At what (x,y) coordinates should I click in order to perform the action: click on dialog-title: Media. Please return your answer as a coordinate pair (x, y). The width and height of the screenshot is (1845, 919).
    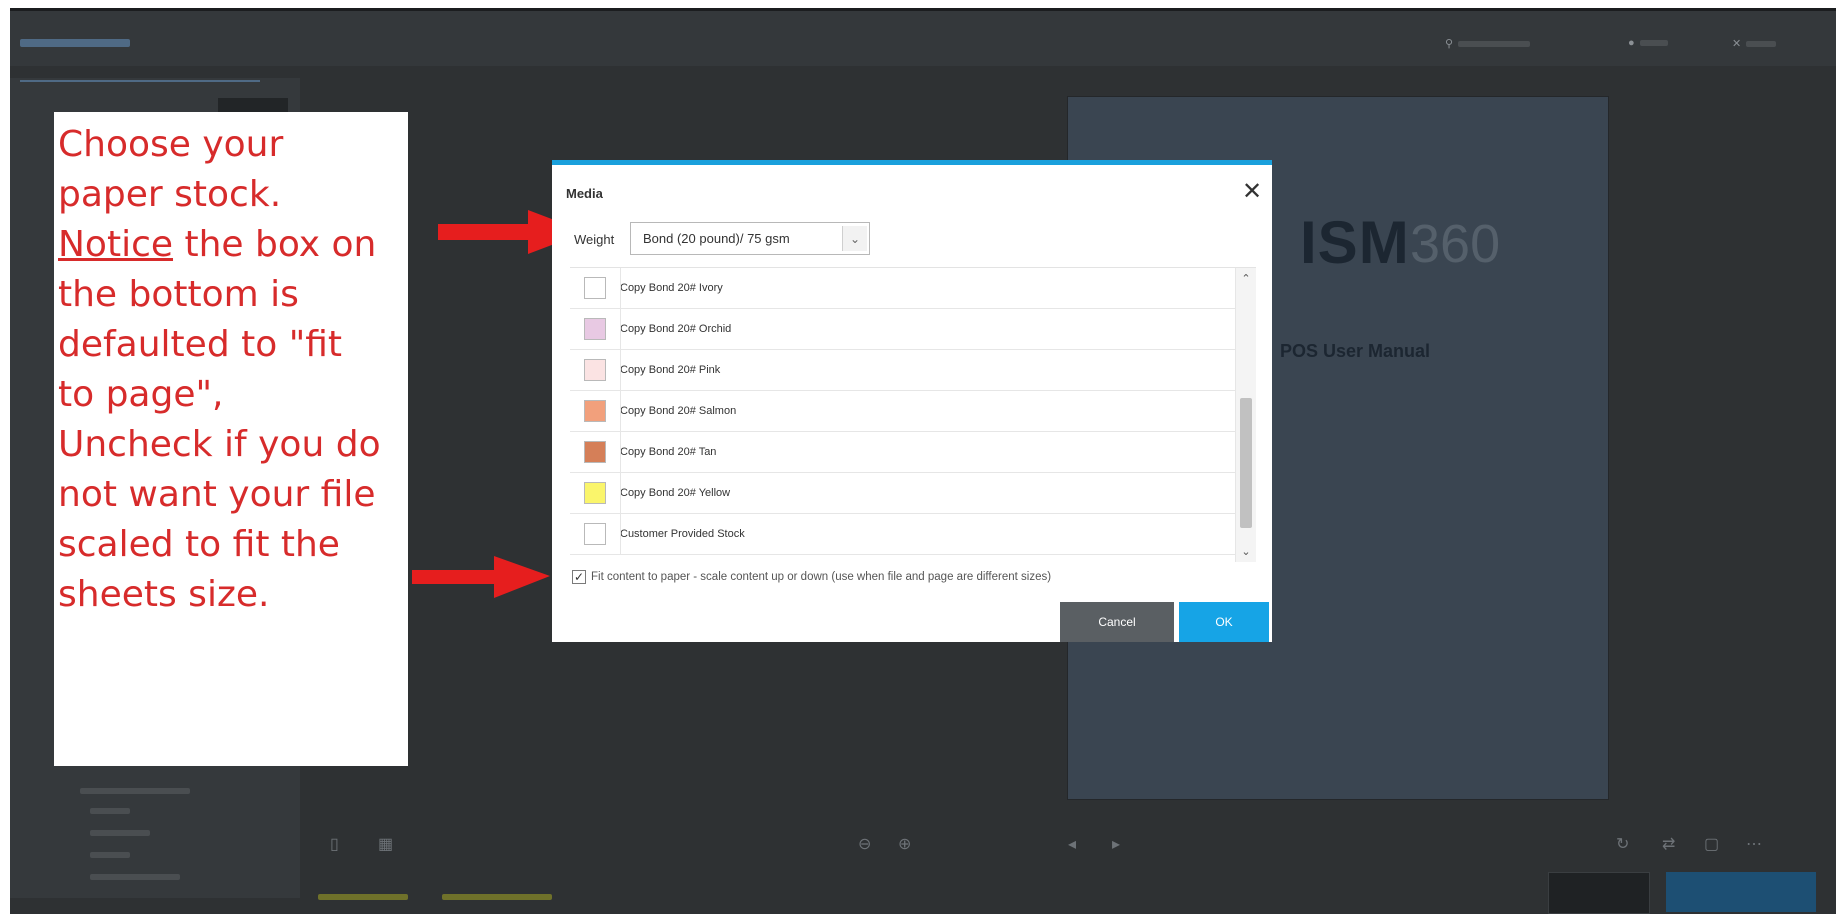
    Looking at the image, I should click on (584, 193).